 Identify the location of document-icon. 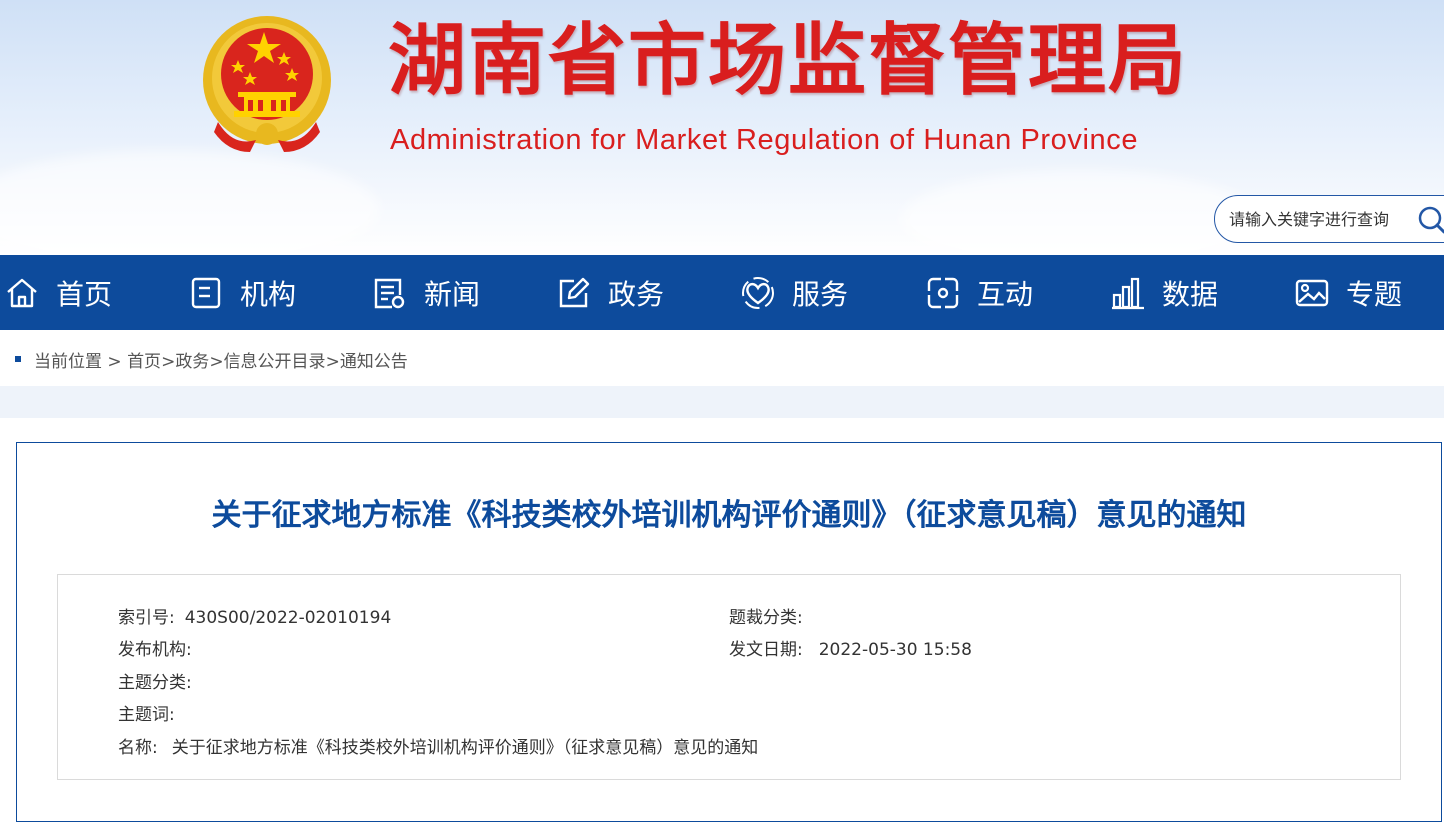
(206, 292).